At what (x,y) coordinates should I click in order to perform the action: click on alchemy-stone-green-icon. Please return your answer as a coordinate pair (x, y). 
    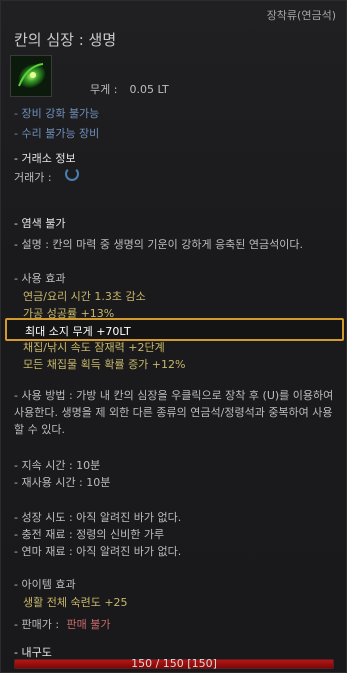
    Looking at the image, I should click on (31, 76).